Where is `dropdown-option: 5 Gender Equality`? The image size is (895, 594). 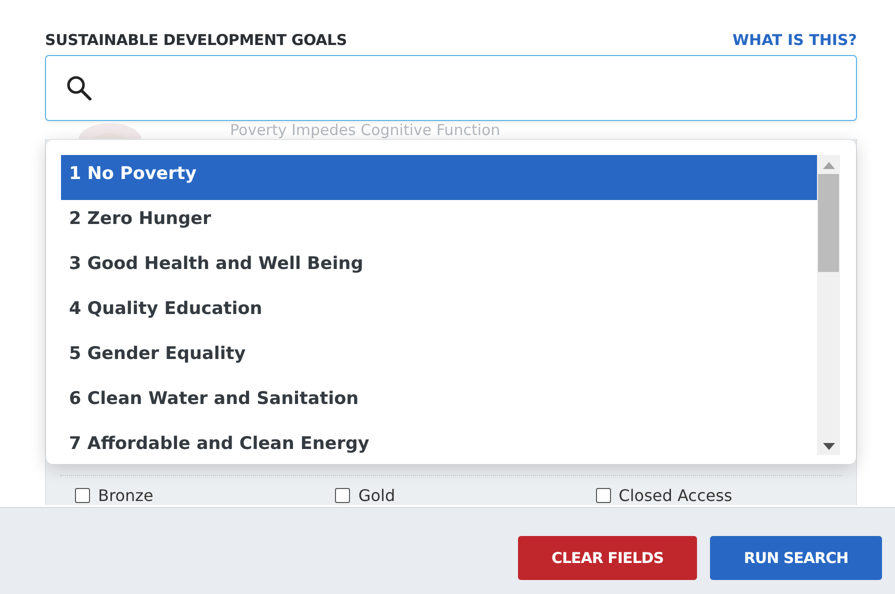
dropdown-option: 5 Gender Equality is located at coordinates (439, 357).